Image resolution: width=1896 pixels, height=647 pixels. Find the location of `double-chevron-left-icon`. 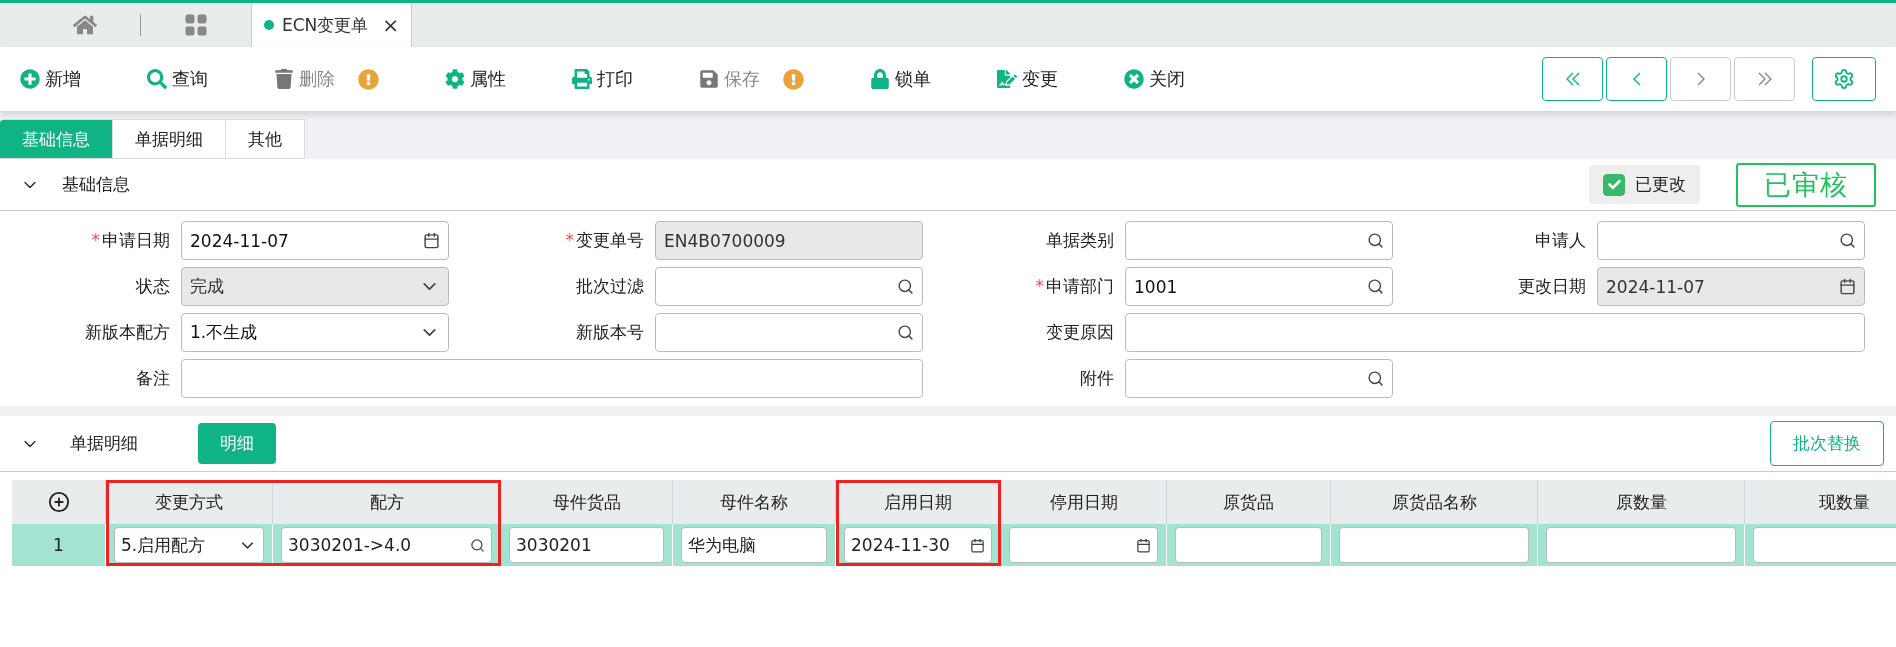

double-chevron-left-icon is located at coordinates (1572, 79).